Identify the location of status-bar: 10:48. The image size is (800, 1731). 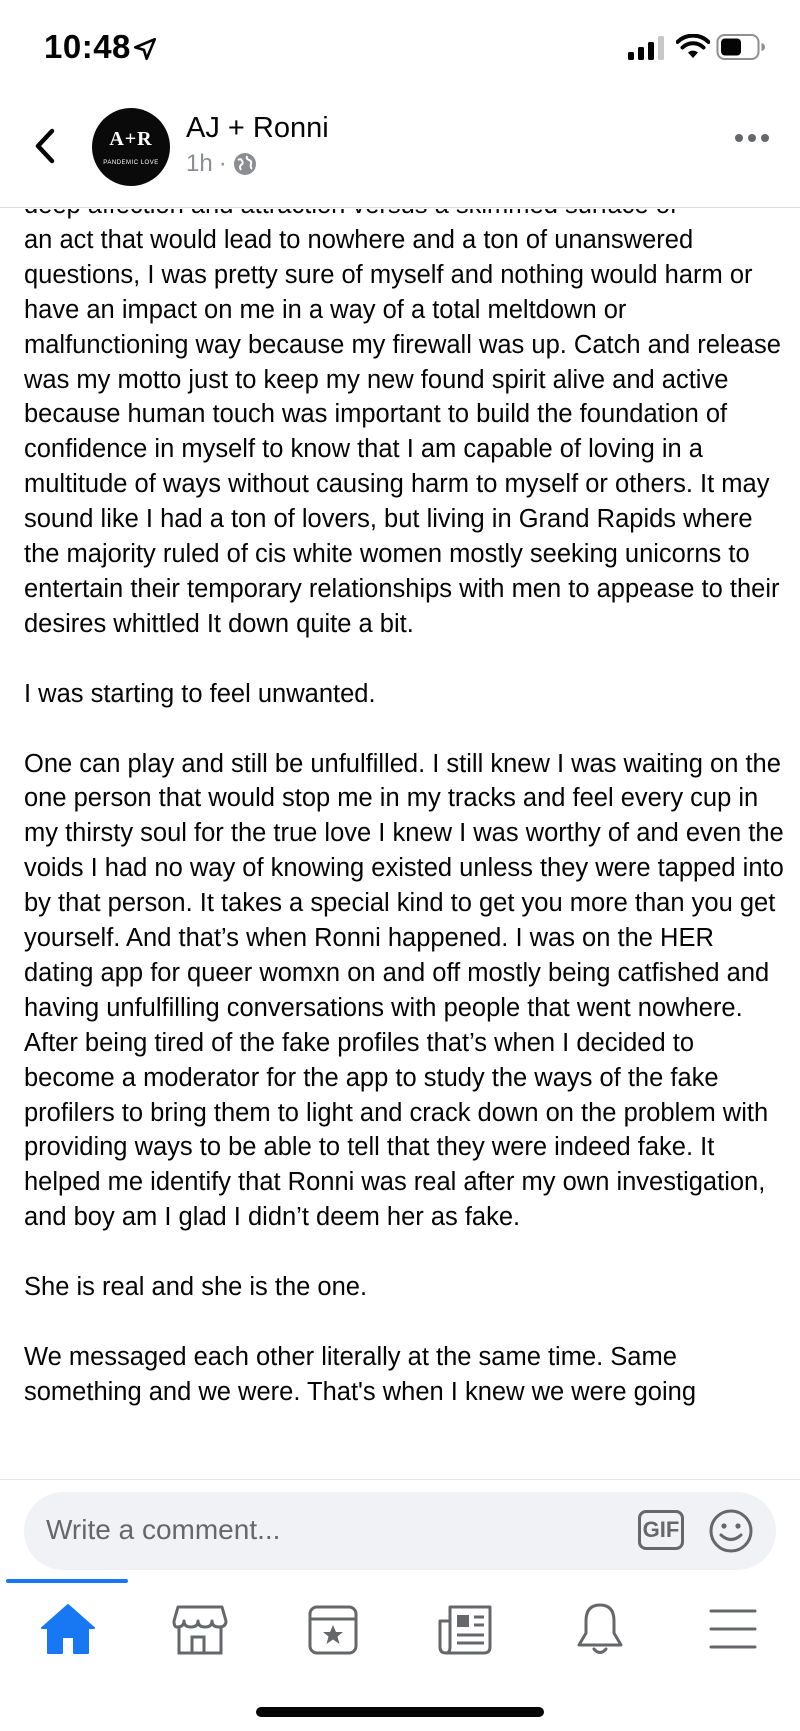
(400, 50).